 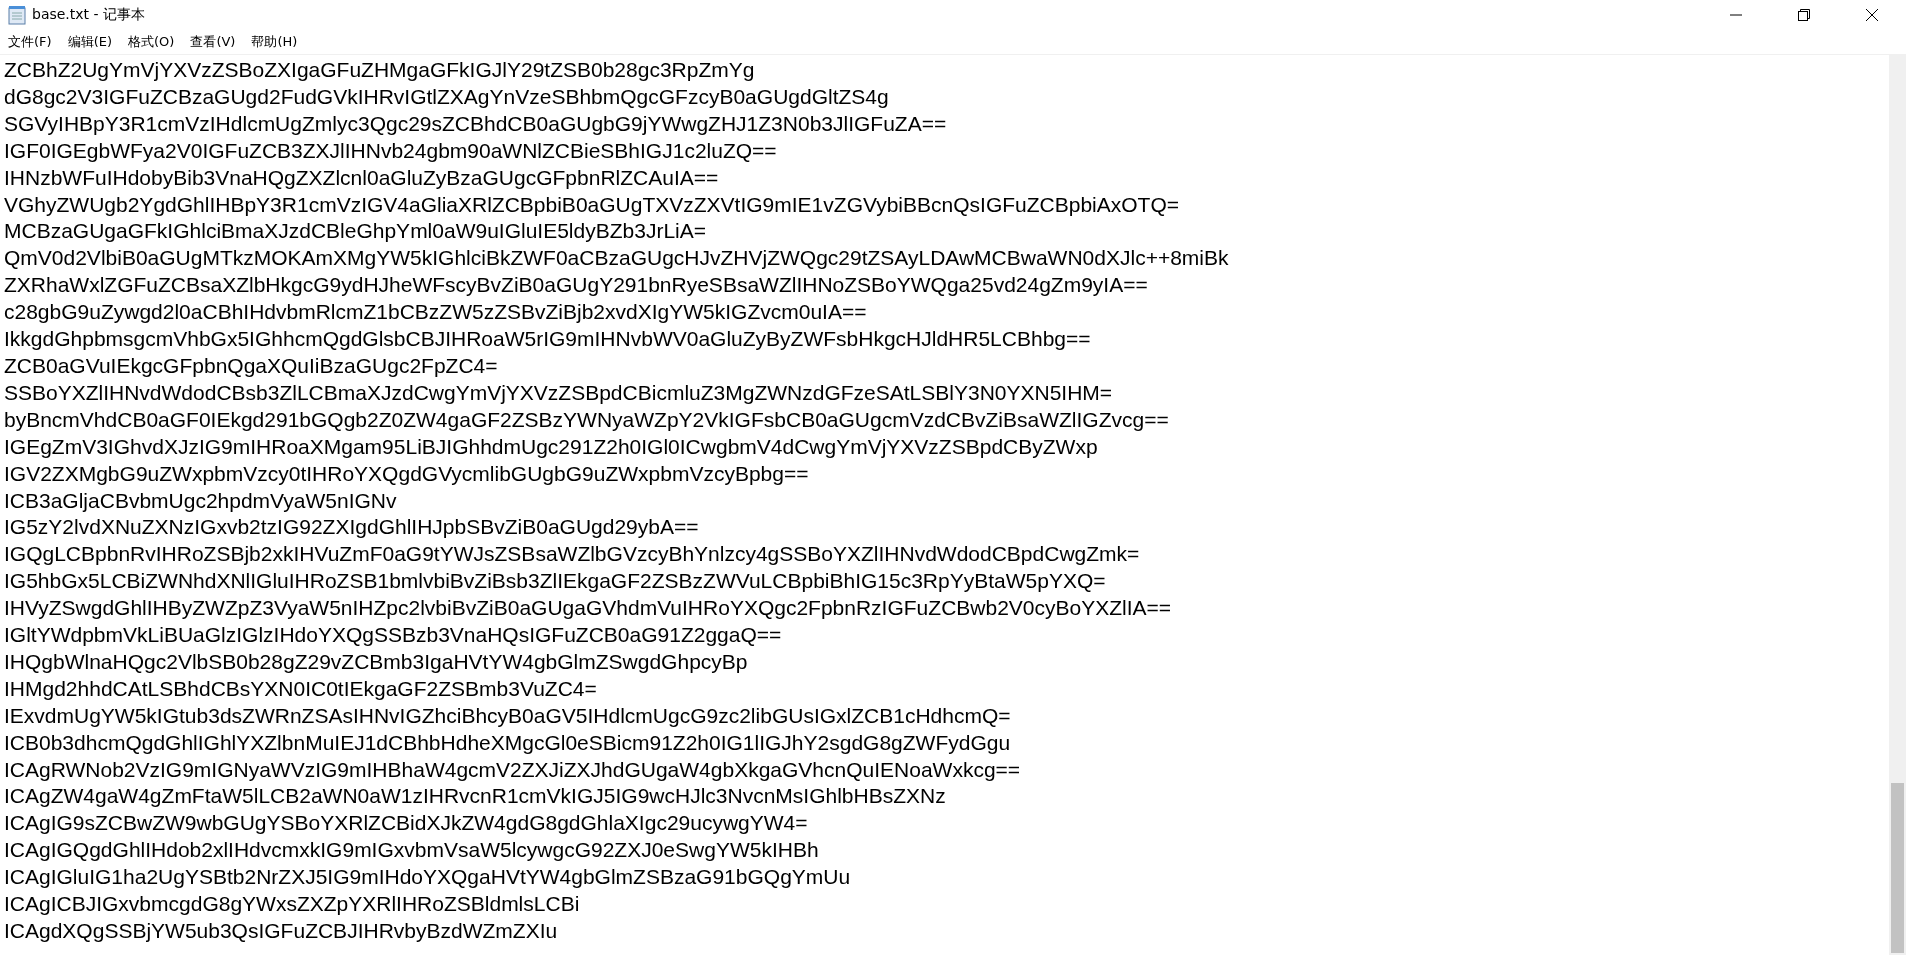 What do you see at coordinates (17, 15) in the screenshot?
I see `notepad-icon` at bounding box center [17, 15].